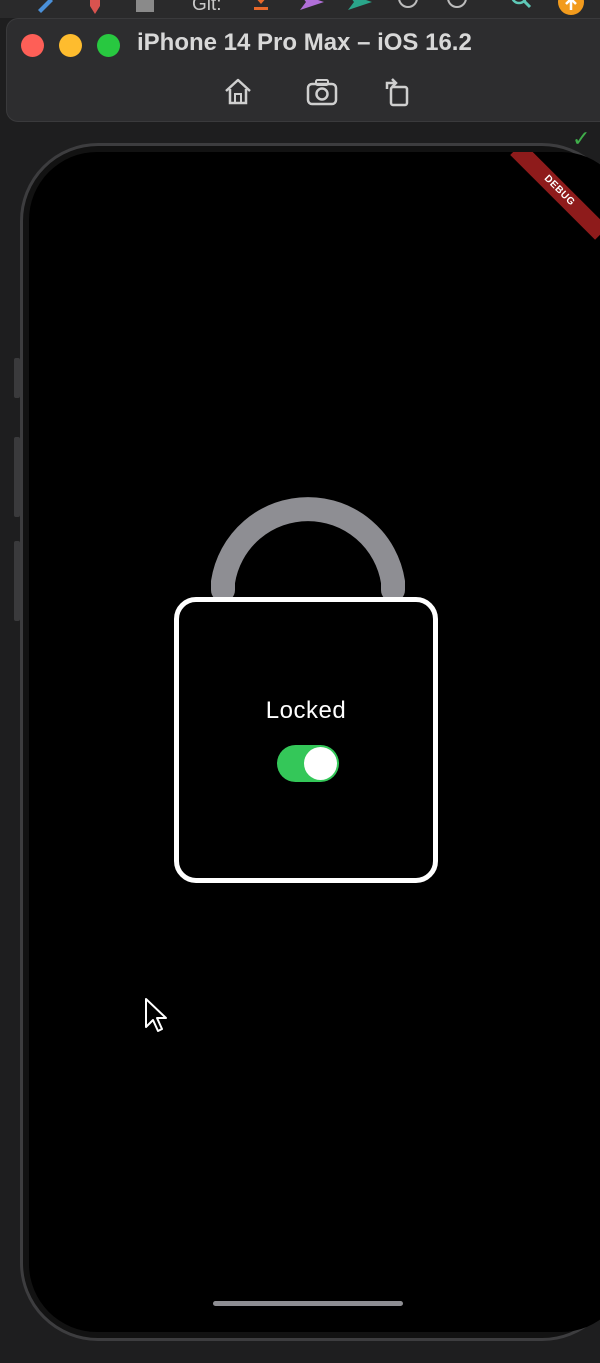 This screenshot has height=1363, width=600. I want to click on debug-banner: DEBUG, so click(555, 196).